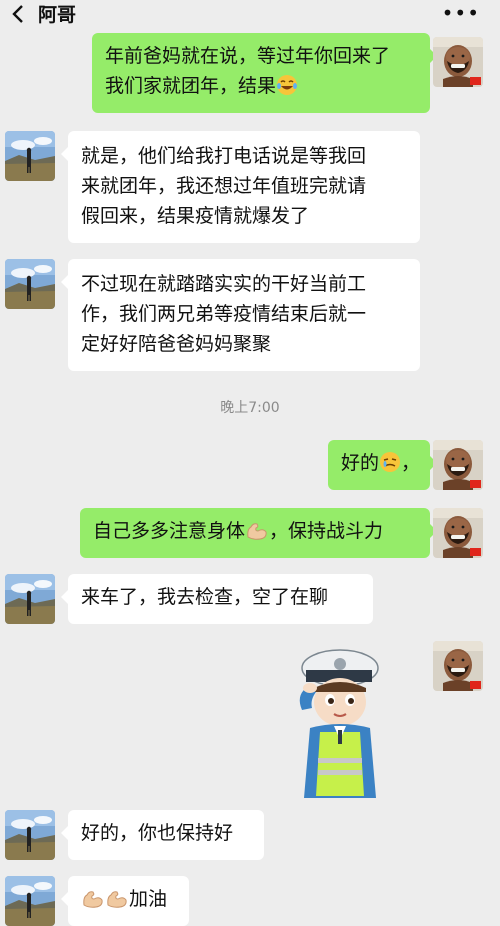 The height and width of the screenshot is (926, 500). What do you see at coordinates (176, 344) in the screenshot?
I see `message-line: 定好好陪爸爸妈妈聚聚` at bounding box center [176, 344].